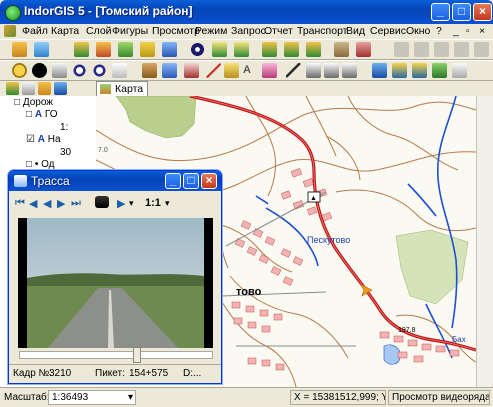 The height and width of the screenshot is (407, 493). I want to click on layers-stack-icon, so click(379, 70).